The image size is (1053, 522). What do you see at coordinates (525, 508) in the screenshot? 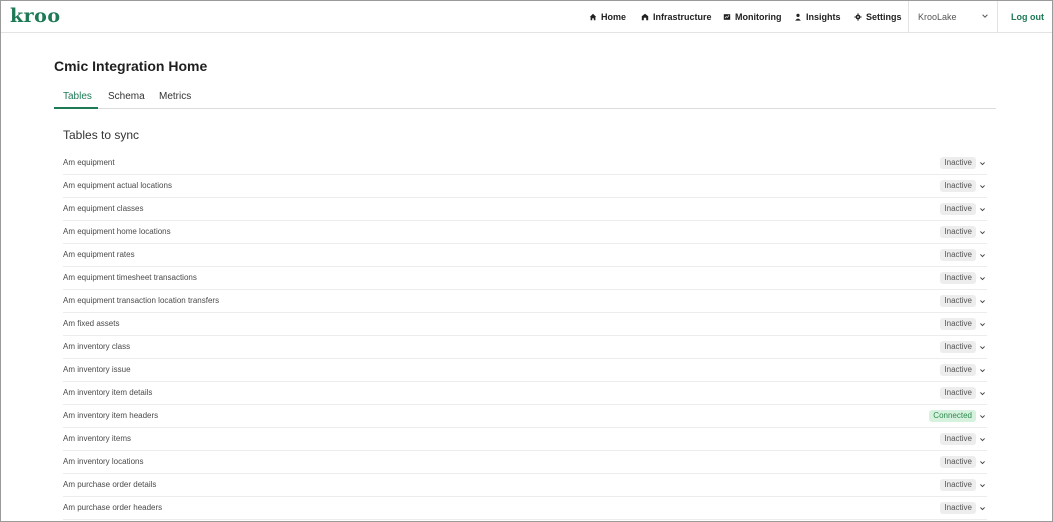
I see `table-row: Am purchase order headers Inactive` at bounding box center [525, 508].